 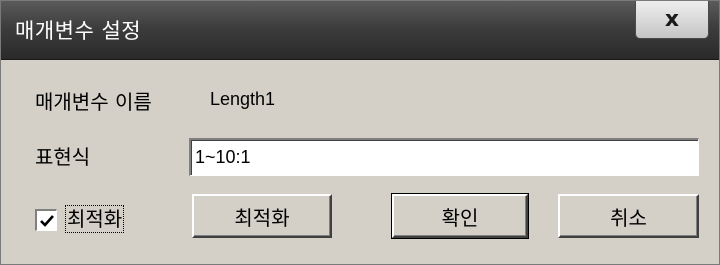 What do you see at coordinates (63, 157) in the screenshot?
I see `expression-label: 표현식` at bounding box center [63, 157].